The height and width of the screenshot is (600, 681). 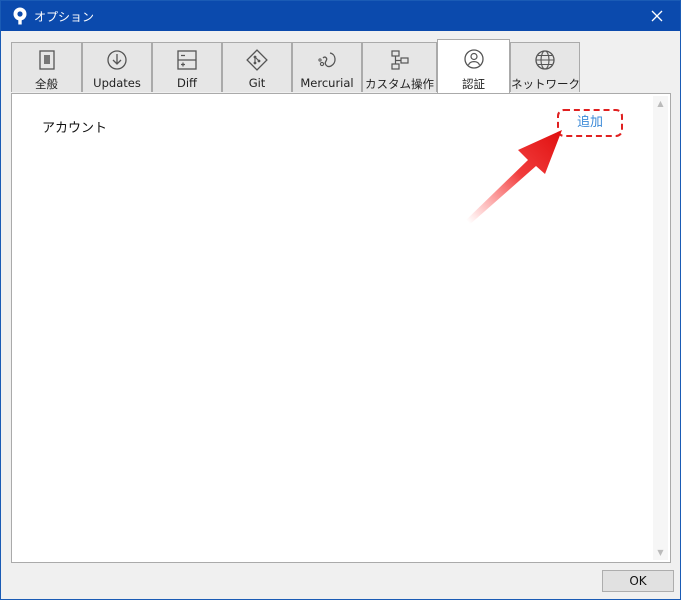 I want to click on add-account-link: 追加, so click(x=590, y=123).